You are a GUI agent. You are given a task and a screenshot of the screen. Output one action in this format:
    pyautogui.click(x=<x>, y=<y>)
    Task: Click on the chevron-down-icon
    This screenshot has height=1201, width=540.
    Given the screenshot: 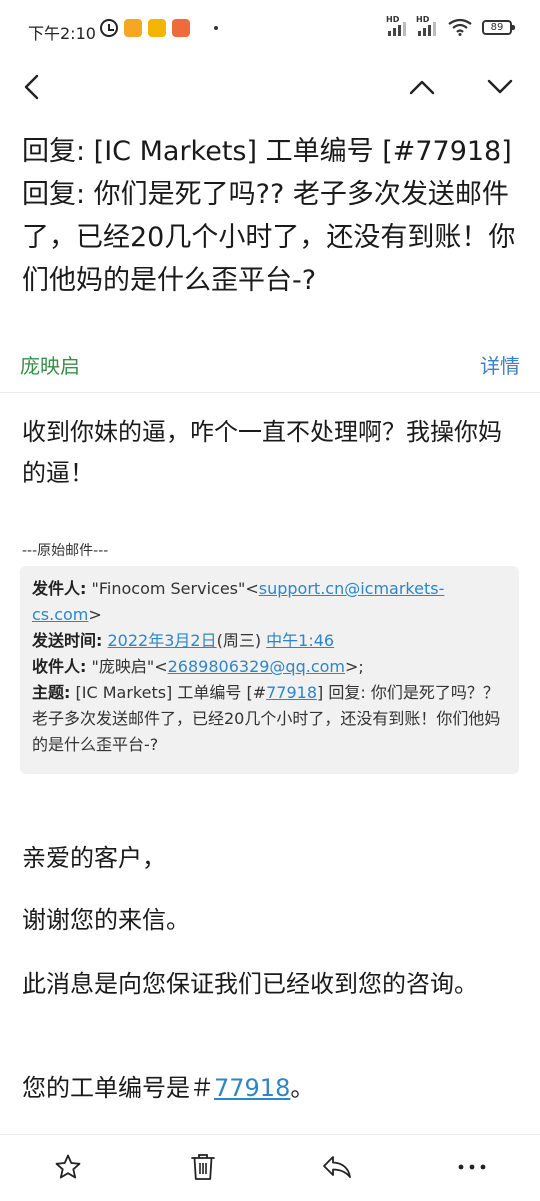 What is the action you would take?
    pyautogui.click(x=500, y=86)
    